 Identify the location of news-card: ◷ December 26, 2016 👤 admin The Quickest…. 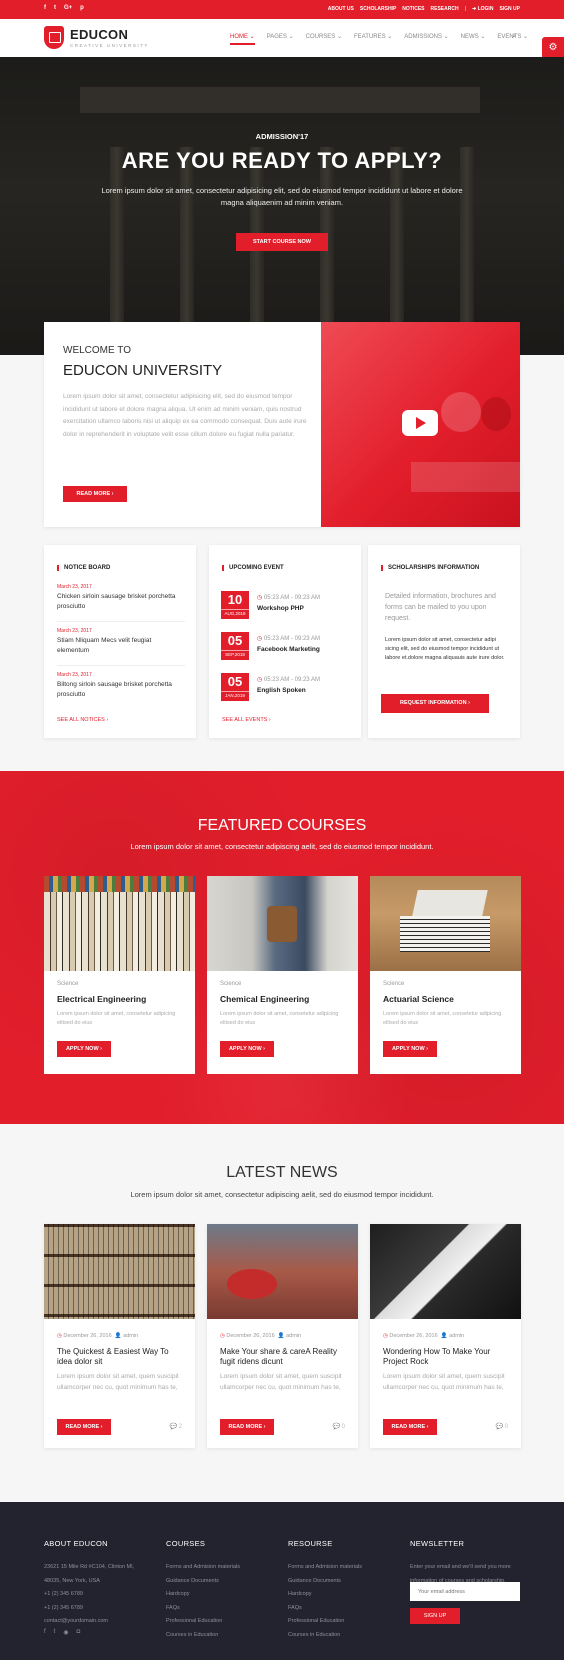
(119, 1336).